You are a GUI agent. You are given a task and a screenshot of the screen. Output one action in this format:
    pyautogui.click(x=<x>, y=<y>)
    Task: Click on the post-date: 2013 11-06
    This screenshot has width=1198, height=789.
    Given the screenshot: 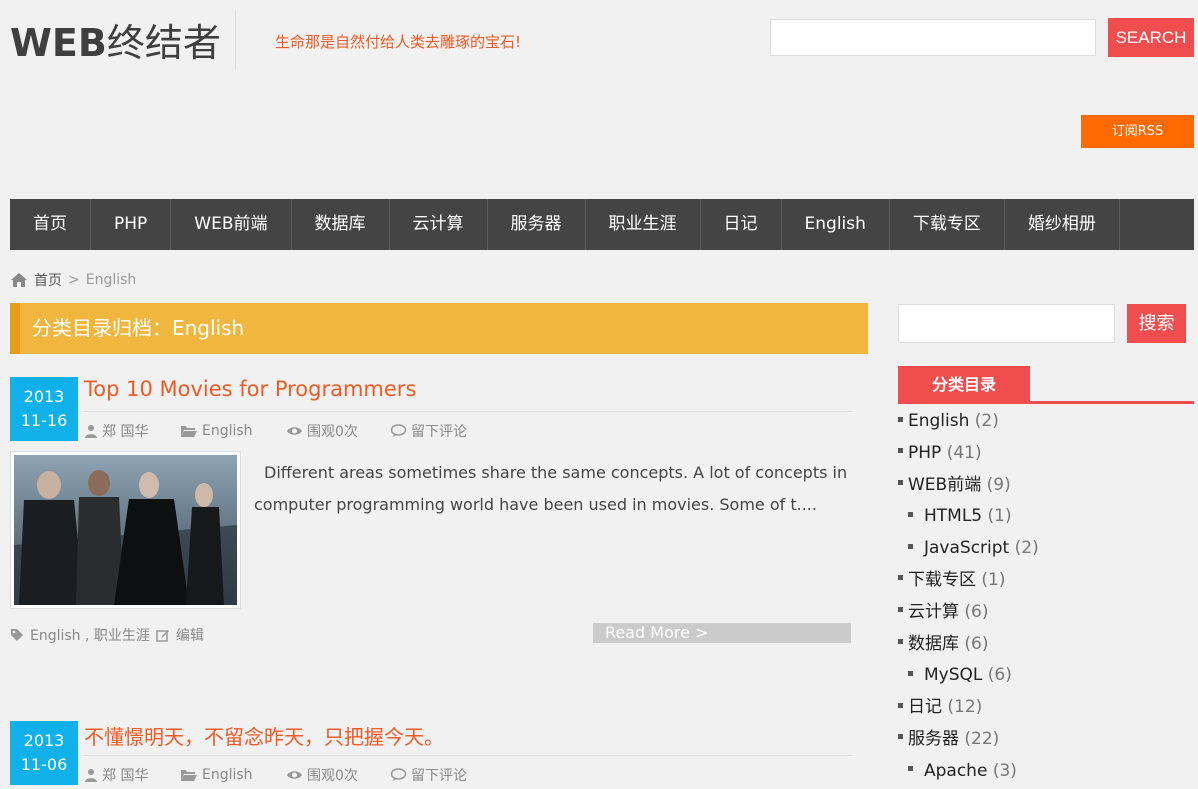 What is the action you would take?
    pyautogui.click(x=44, y=753)
    